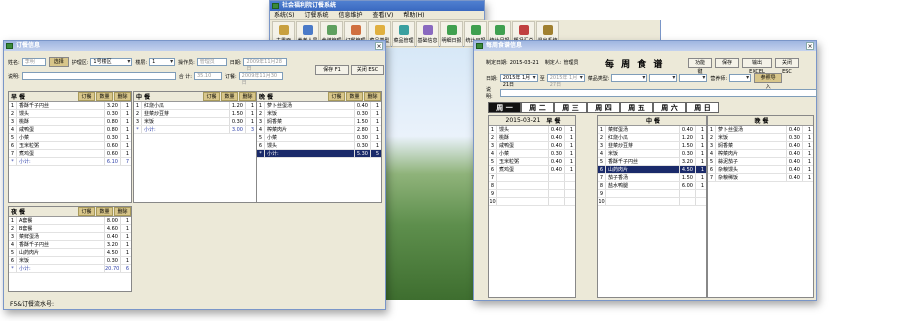  I want to click on table-row: 6 玉米粒粥 0.60 1, so click(70, 146).